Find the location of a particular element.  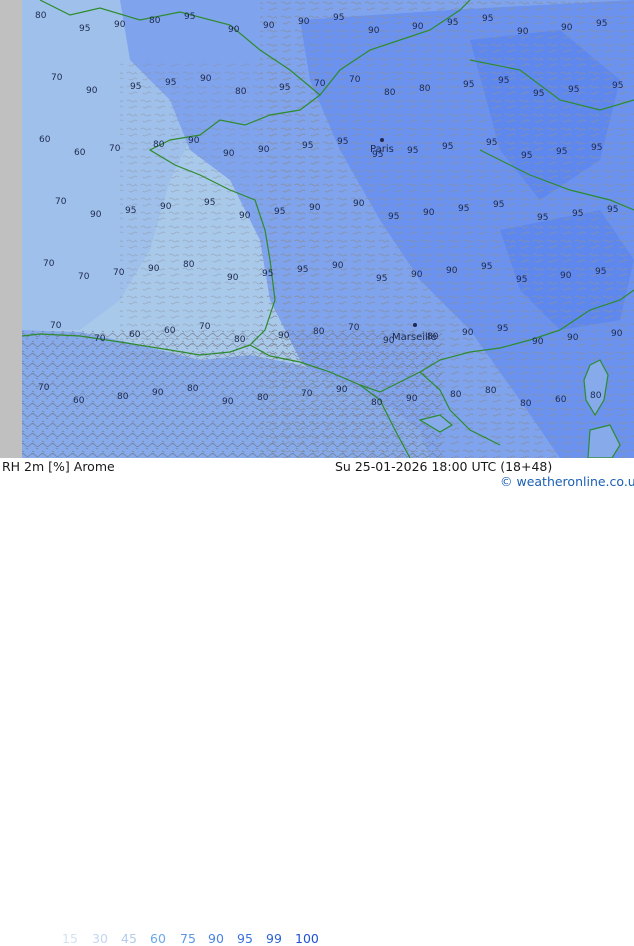

legend-value-90: 90 is located at coordinates (216, 938).